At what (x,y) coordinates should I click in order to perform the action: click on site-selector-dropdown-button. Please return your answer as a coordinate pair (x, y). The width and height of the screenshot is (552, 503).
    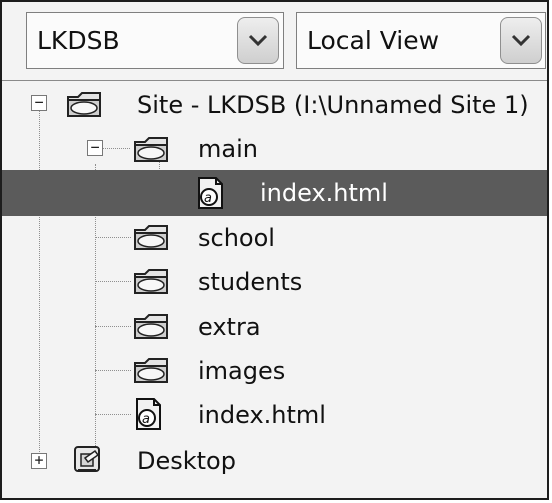
    Looking at the image, I should click on (258, 40).